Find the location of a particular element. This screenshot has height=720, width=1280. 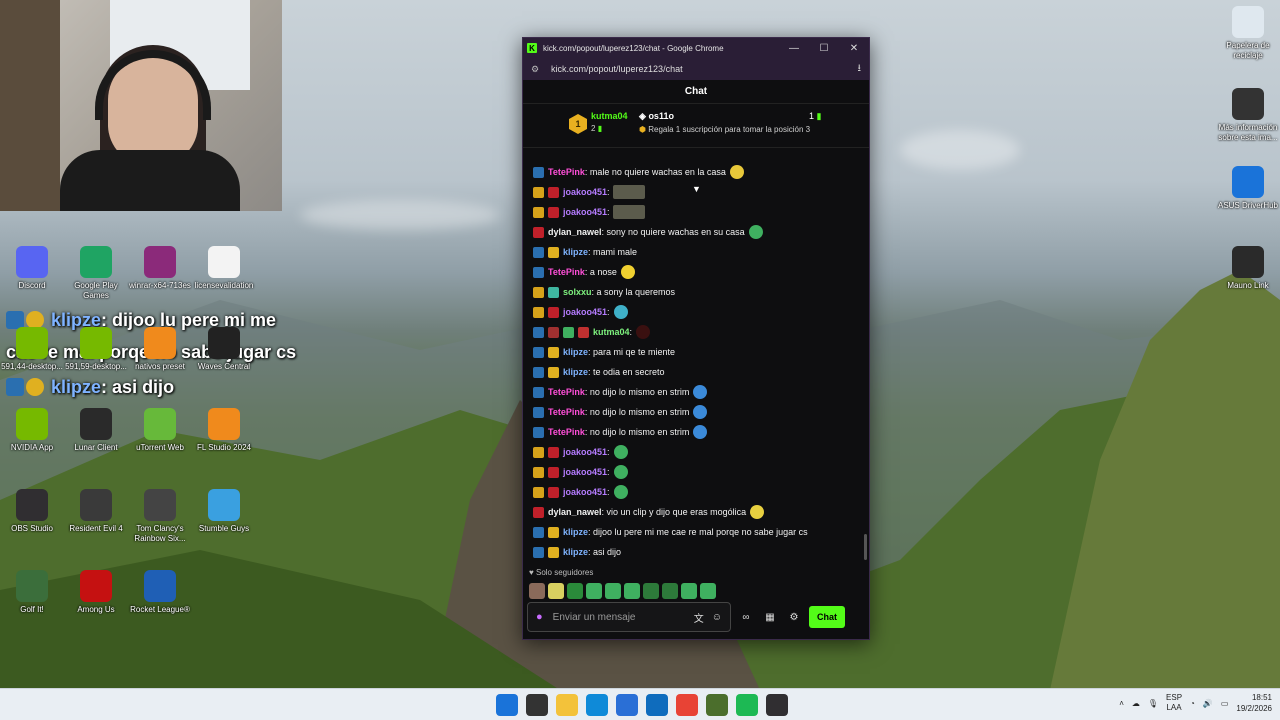

desktop-icon: NVIDIA App is located at coordinates (32, 430).